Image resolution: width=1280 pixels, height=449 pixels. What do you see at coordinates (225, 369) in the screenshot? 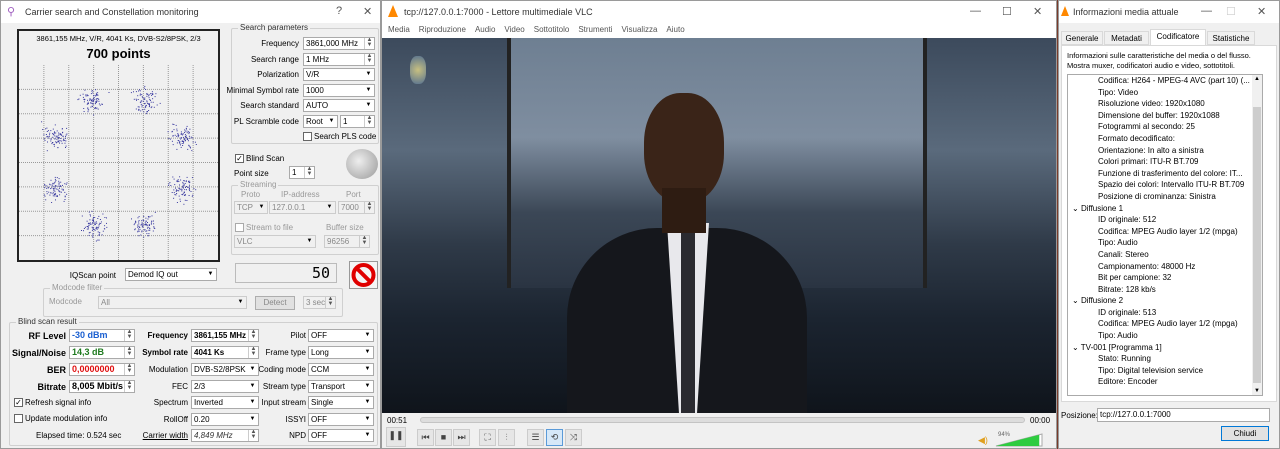
I see `modulation-select: DVB-S2/8PSK ▼` at bounding box center [225, 369].